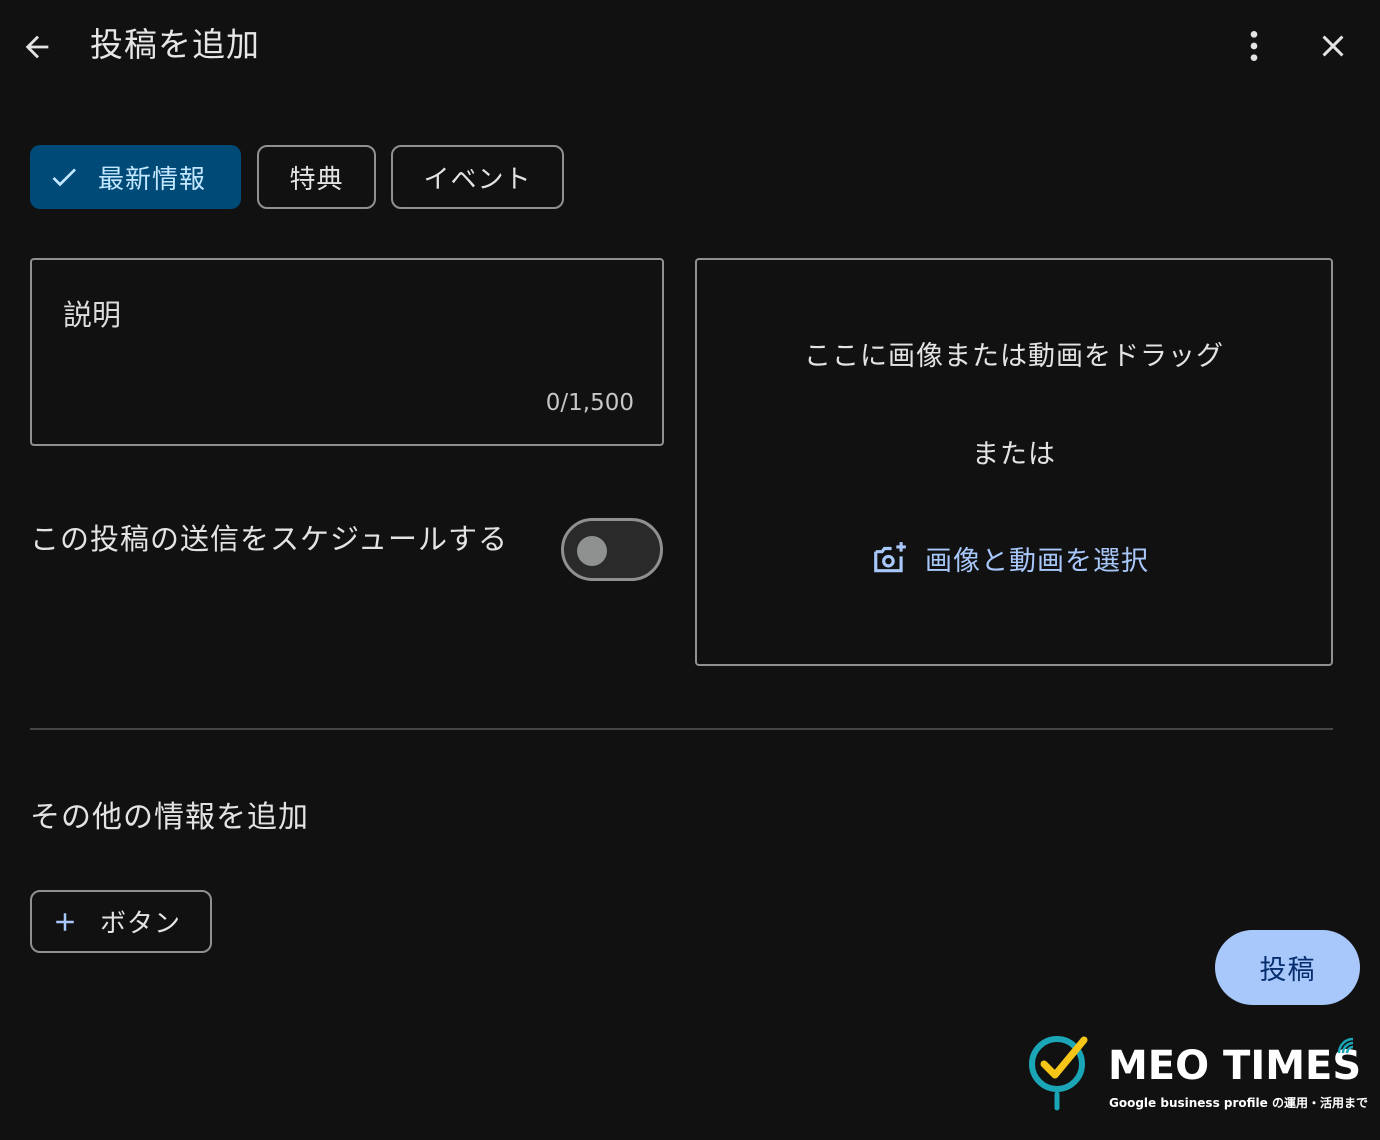 This screenshot has height=1140, width=1380. Describe the element at coordinates (316, 179) in the screenshot. I see `chip-benefit-label: 特典` at that location.